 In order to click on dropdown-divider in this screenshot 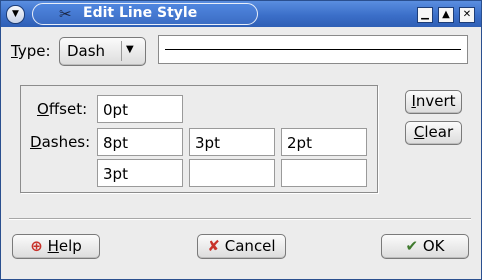, I will do `click(121, 51)`.